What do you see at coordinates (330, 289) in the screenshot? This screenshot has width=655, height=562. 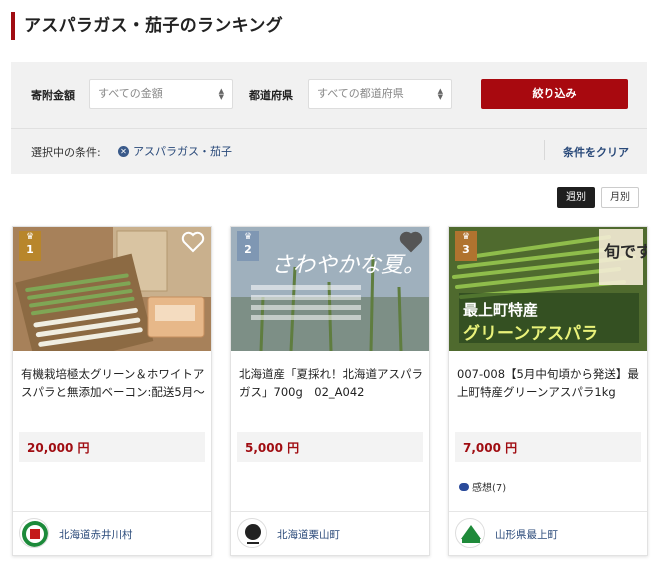 I see `product-image: さわやかな夏。 ♛ 2` at bounding box center [330, 289].